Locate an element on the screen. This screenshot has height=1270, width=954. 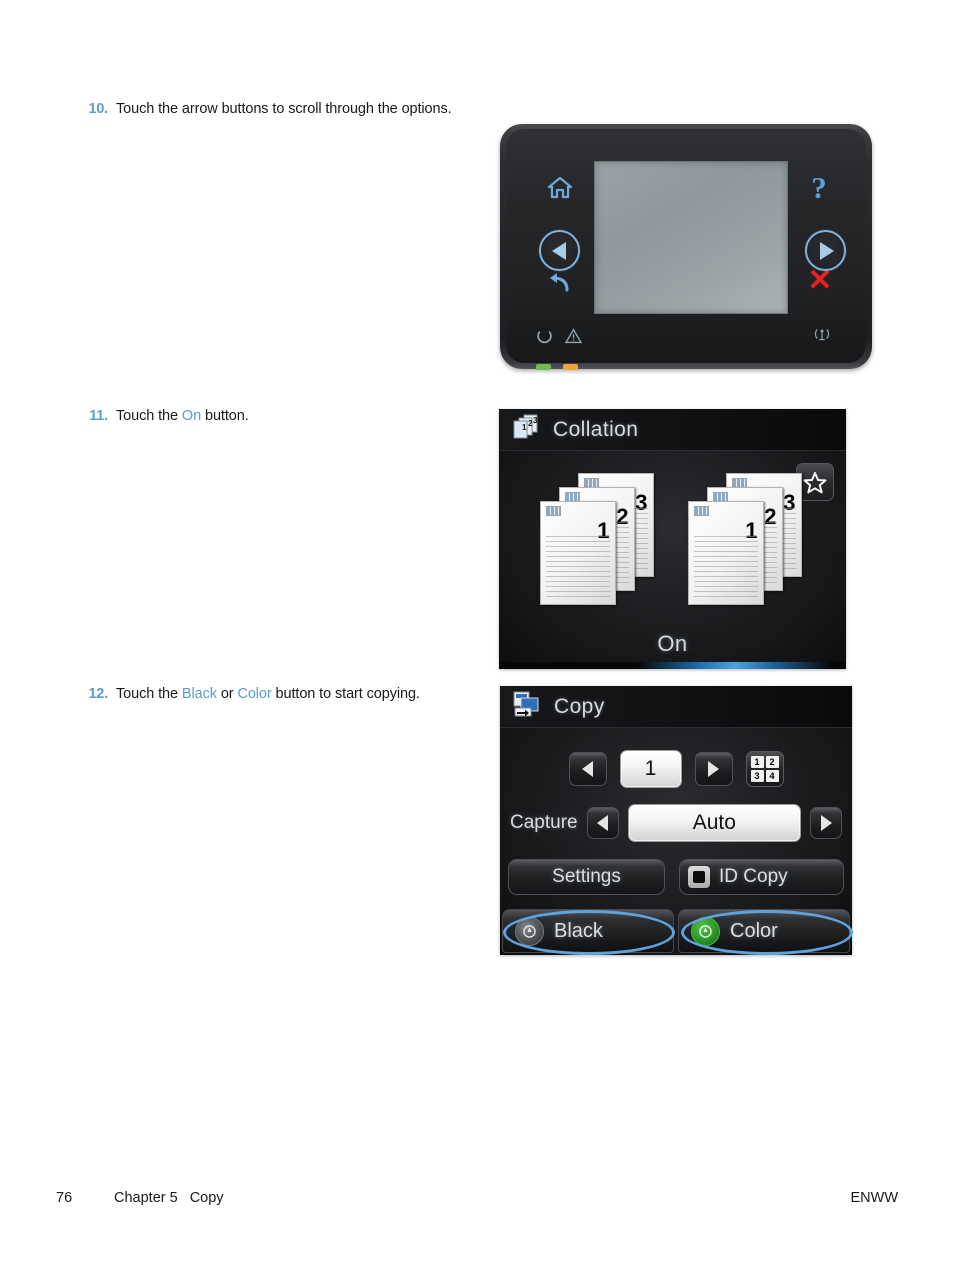
collation-value-label: On is located at coordinates (672, 644).